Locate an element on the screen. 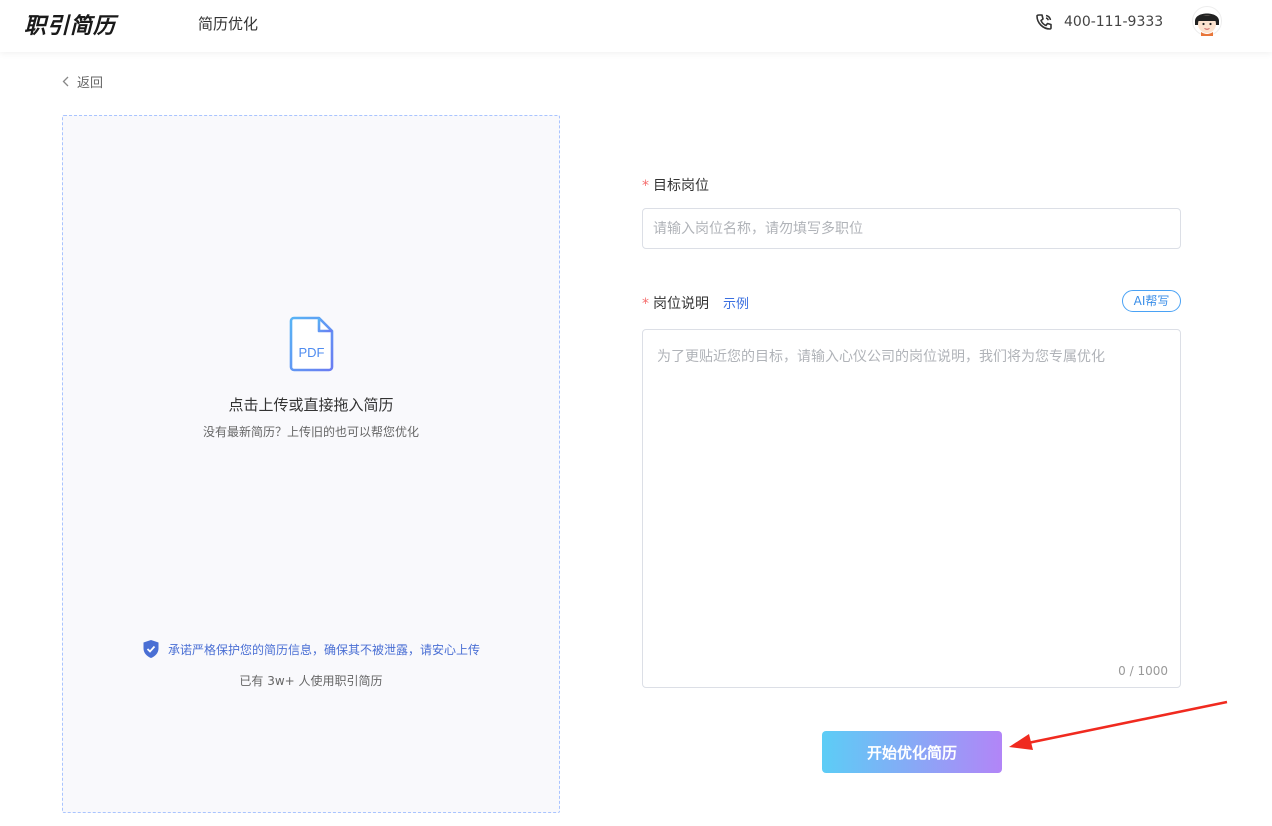 The width and height of the screenshot is (1272, 826). example-link: 示例 is located at coordinates (736, 304).